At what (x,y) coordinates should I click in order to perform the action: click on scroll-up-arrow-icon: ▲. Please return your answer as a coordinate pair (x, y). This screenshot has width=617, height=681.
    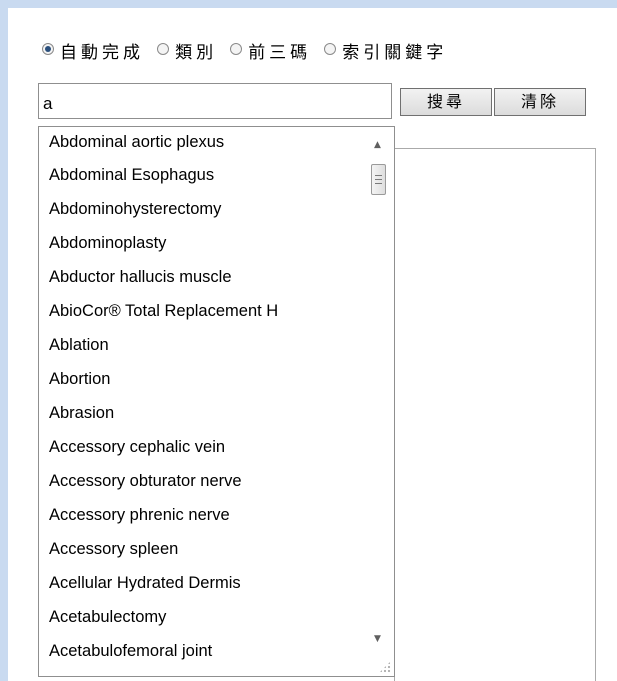
    Looking at the image, I should click on (377, 145).